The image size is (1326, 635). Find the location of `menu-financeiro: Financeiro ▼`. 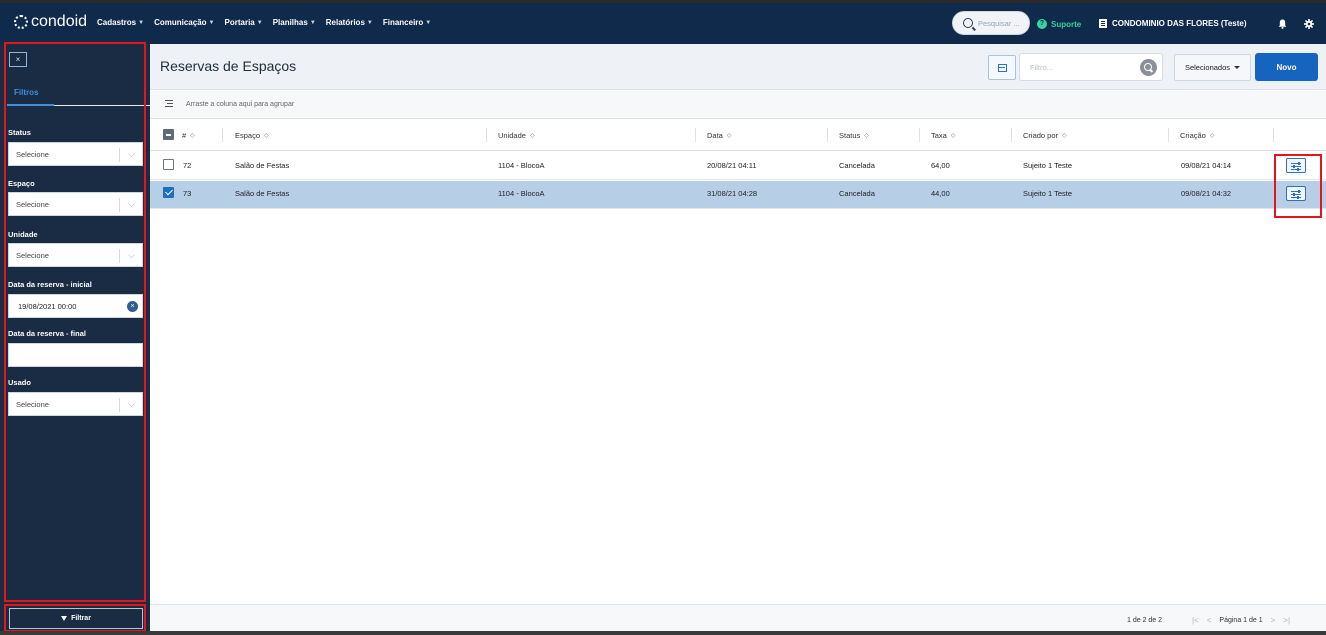

menu-financeiro: Financeiro ▼ is located at coordinates (407, 22).